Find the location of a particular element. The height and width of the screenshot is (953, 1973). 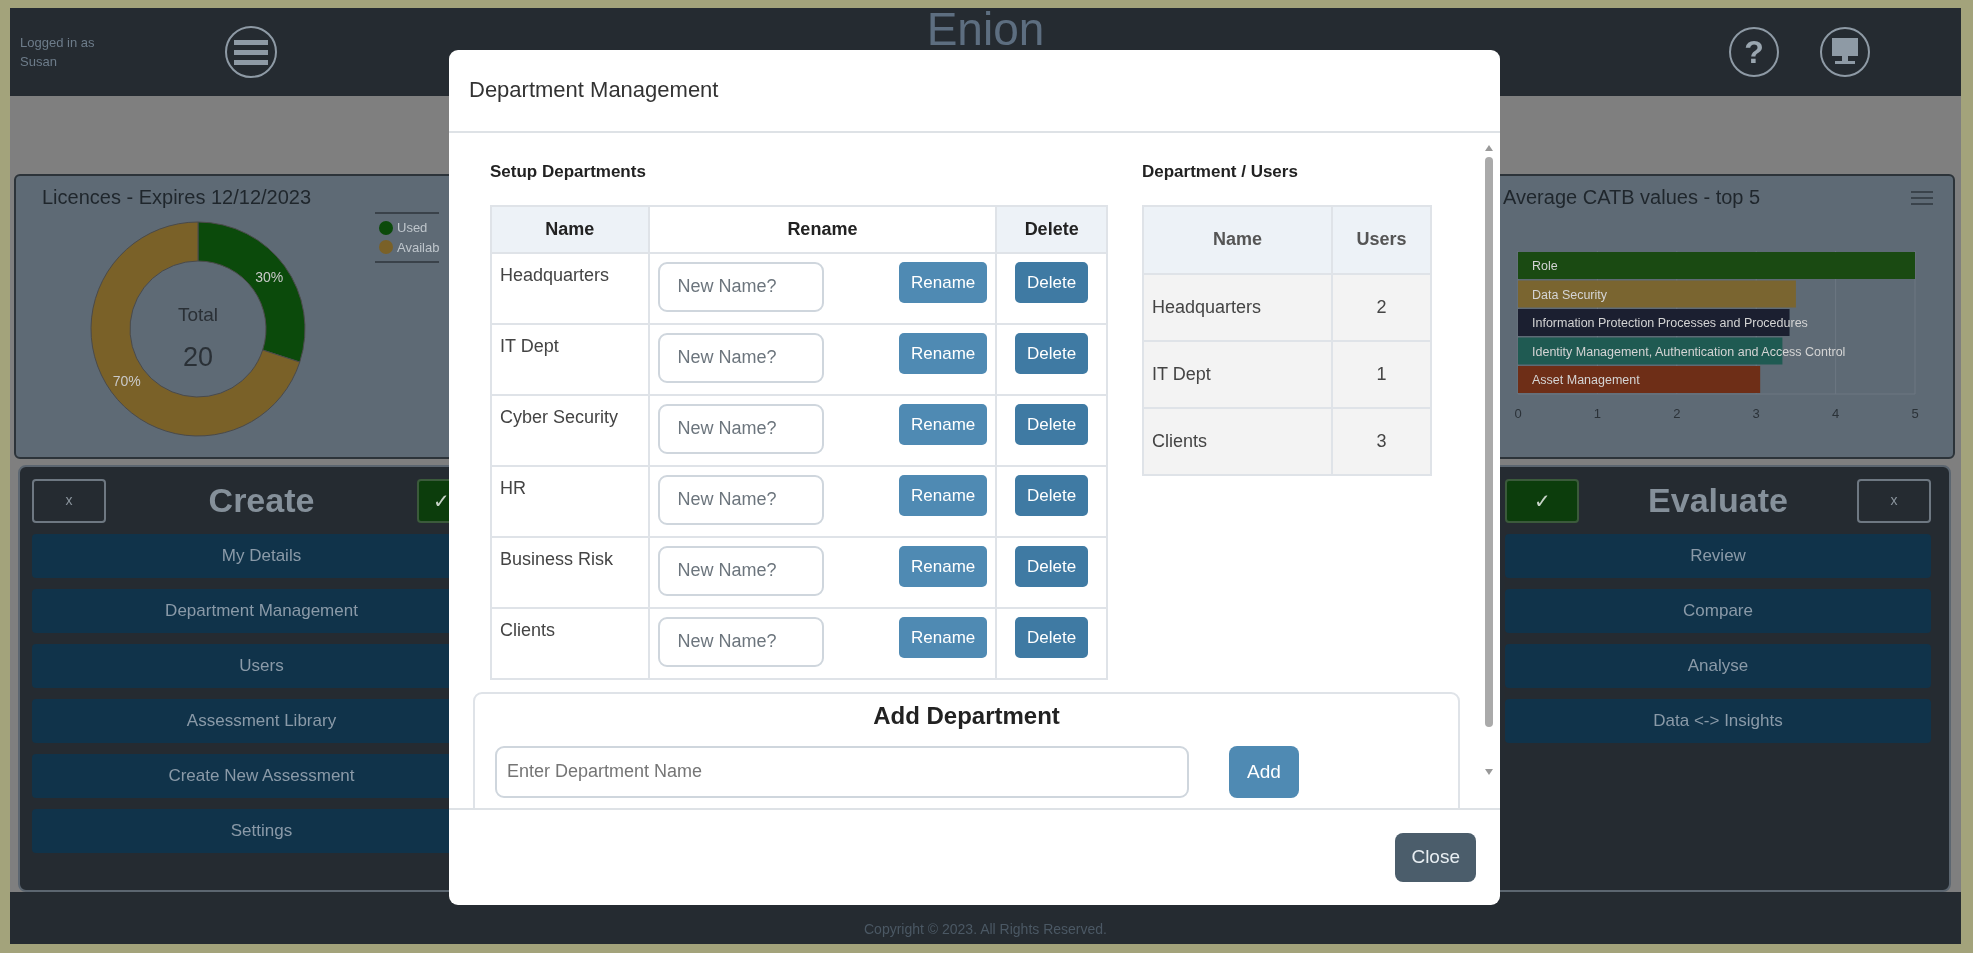

data-label: 70% is located at coordinates (126, 380).